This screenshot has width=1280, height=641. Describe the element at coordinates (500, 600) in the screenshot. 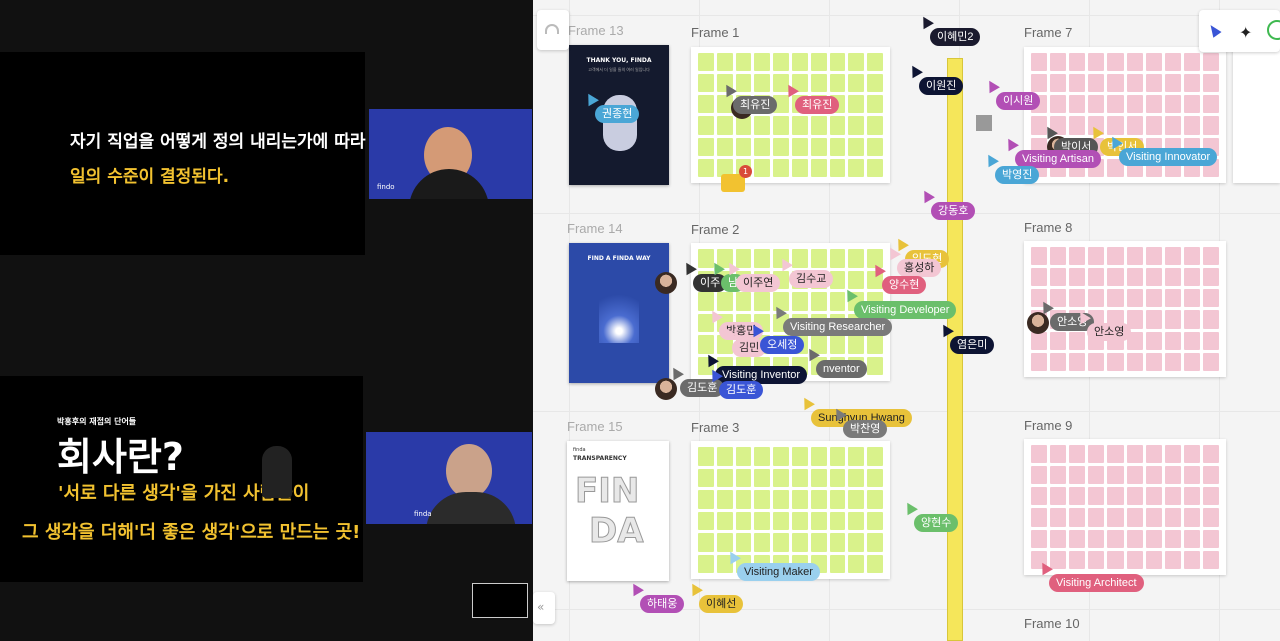

I see `self-view-thumbnail` at that location.